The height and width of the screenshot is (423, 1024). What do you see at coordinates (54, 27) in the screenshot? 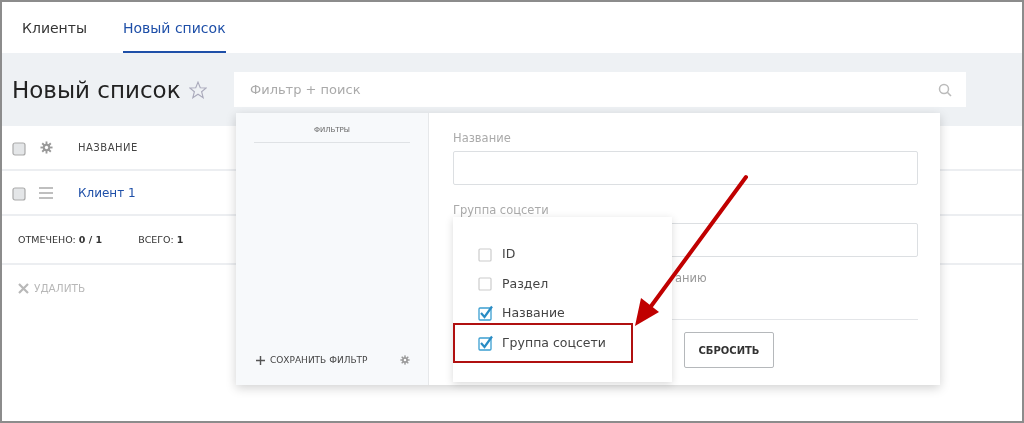
I see `tab: Клиенты` at bounding box center [54, 27].